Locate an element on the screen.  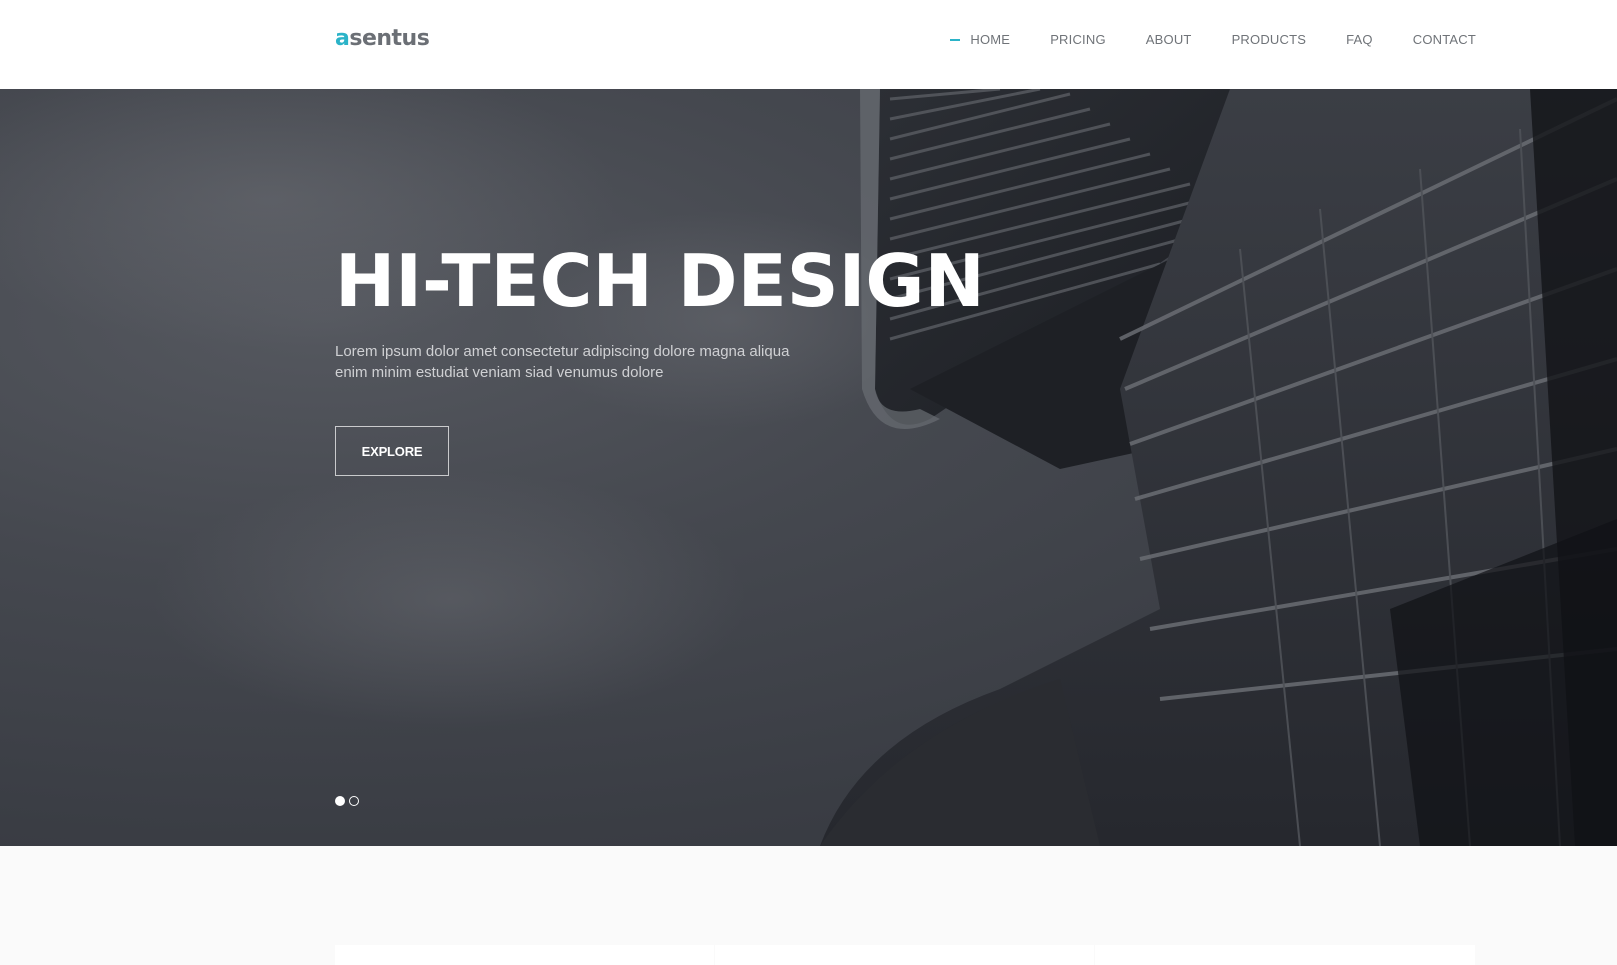
nav-item-label: PRODUCTS is located at coordinates (1269, 39).